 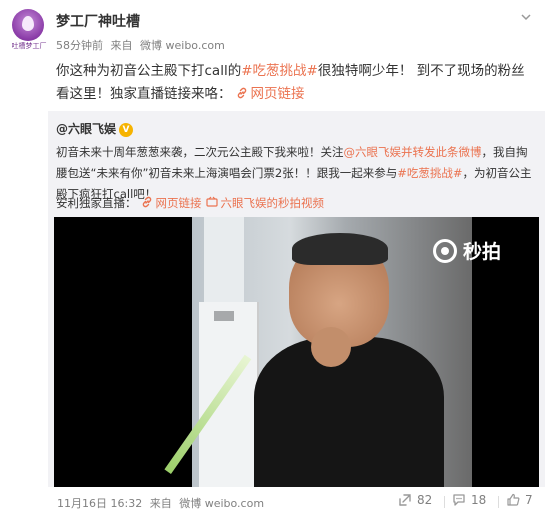 What do you see at coordinates (479, 500) in the screenshot?
I see `comment-count: 18` at bounding box center [479, 500].